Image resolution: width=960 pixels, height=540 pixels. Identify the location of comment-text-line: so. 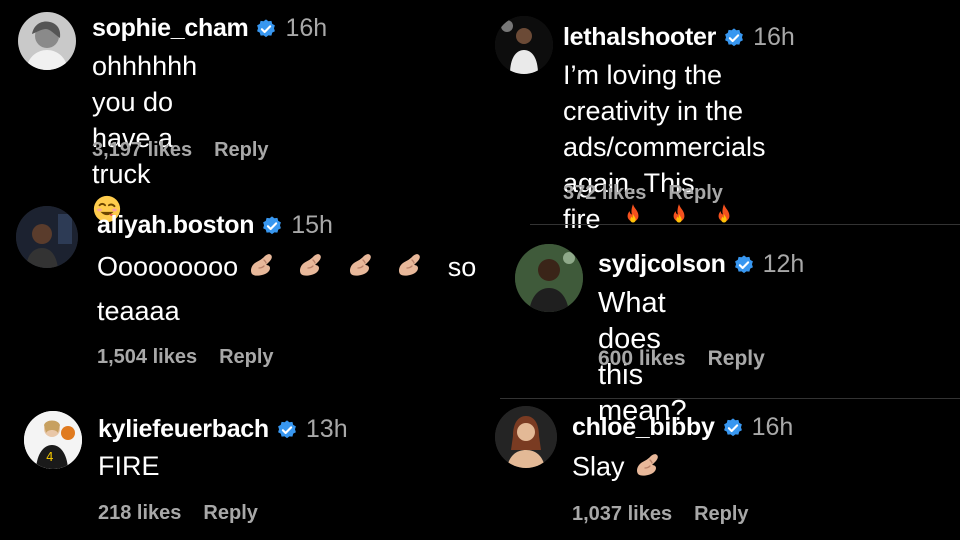
(462, 266).